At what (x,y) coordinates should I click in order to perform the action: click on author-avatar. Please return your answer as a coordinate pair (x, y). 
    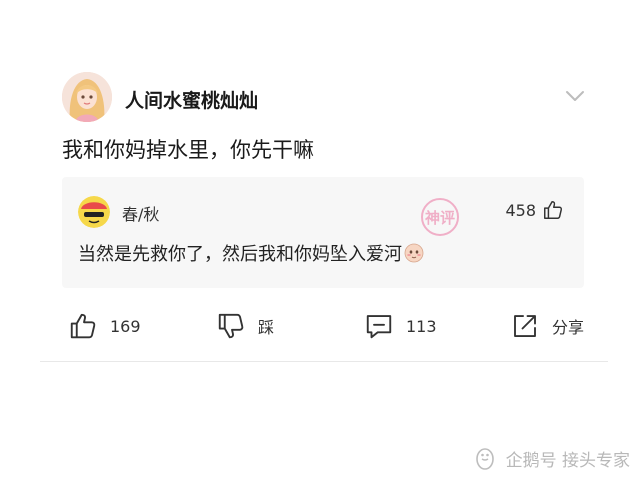
    Looking at the image, I should click on (87, 97).